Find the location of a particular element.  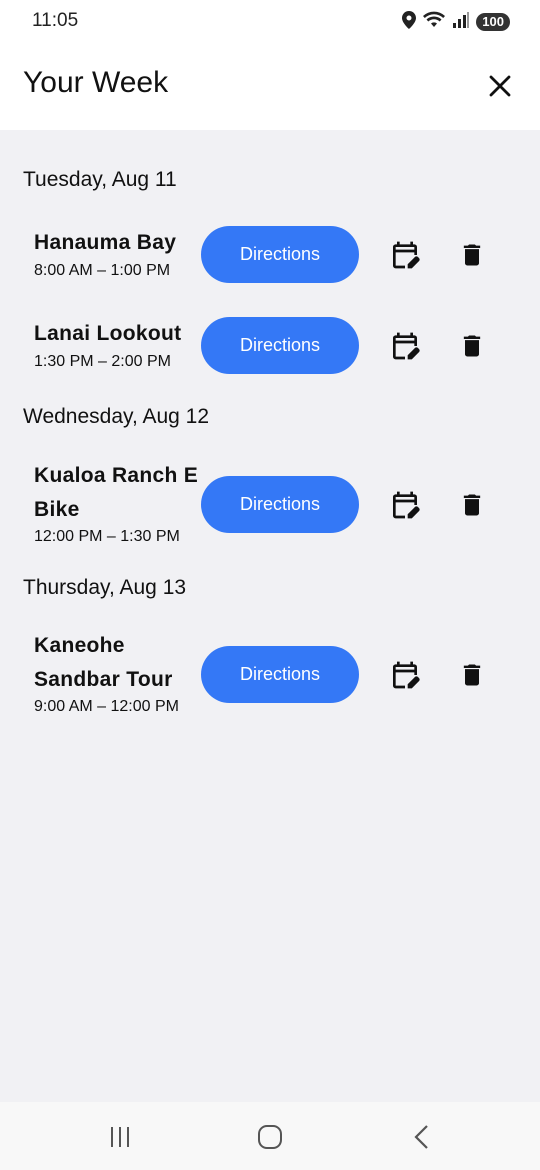

status-icons: 100 is located at coordinates (456, 22).